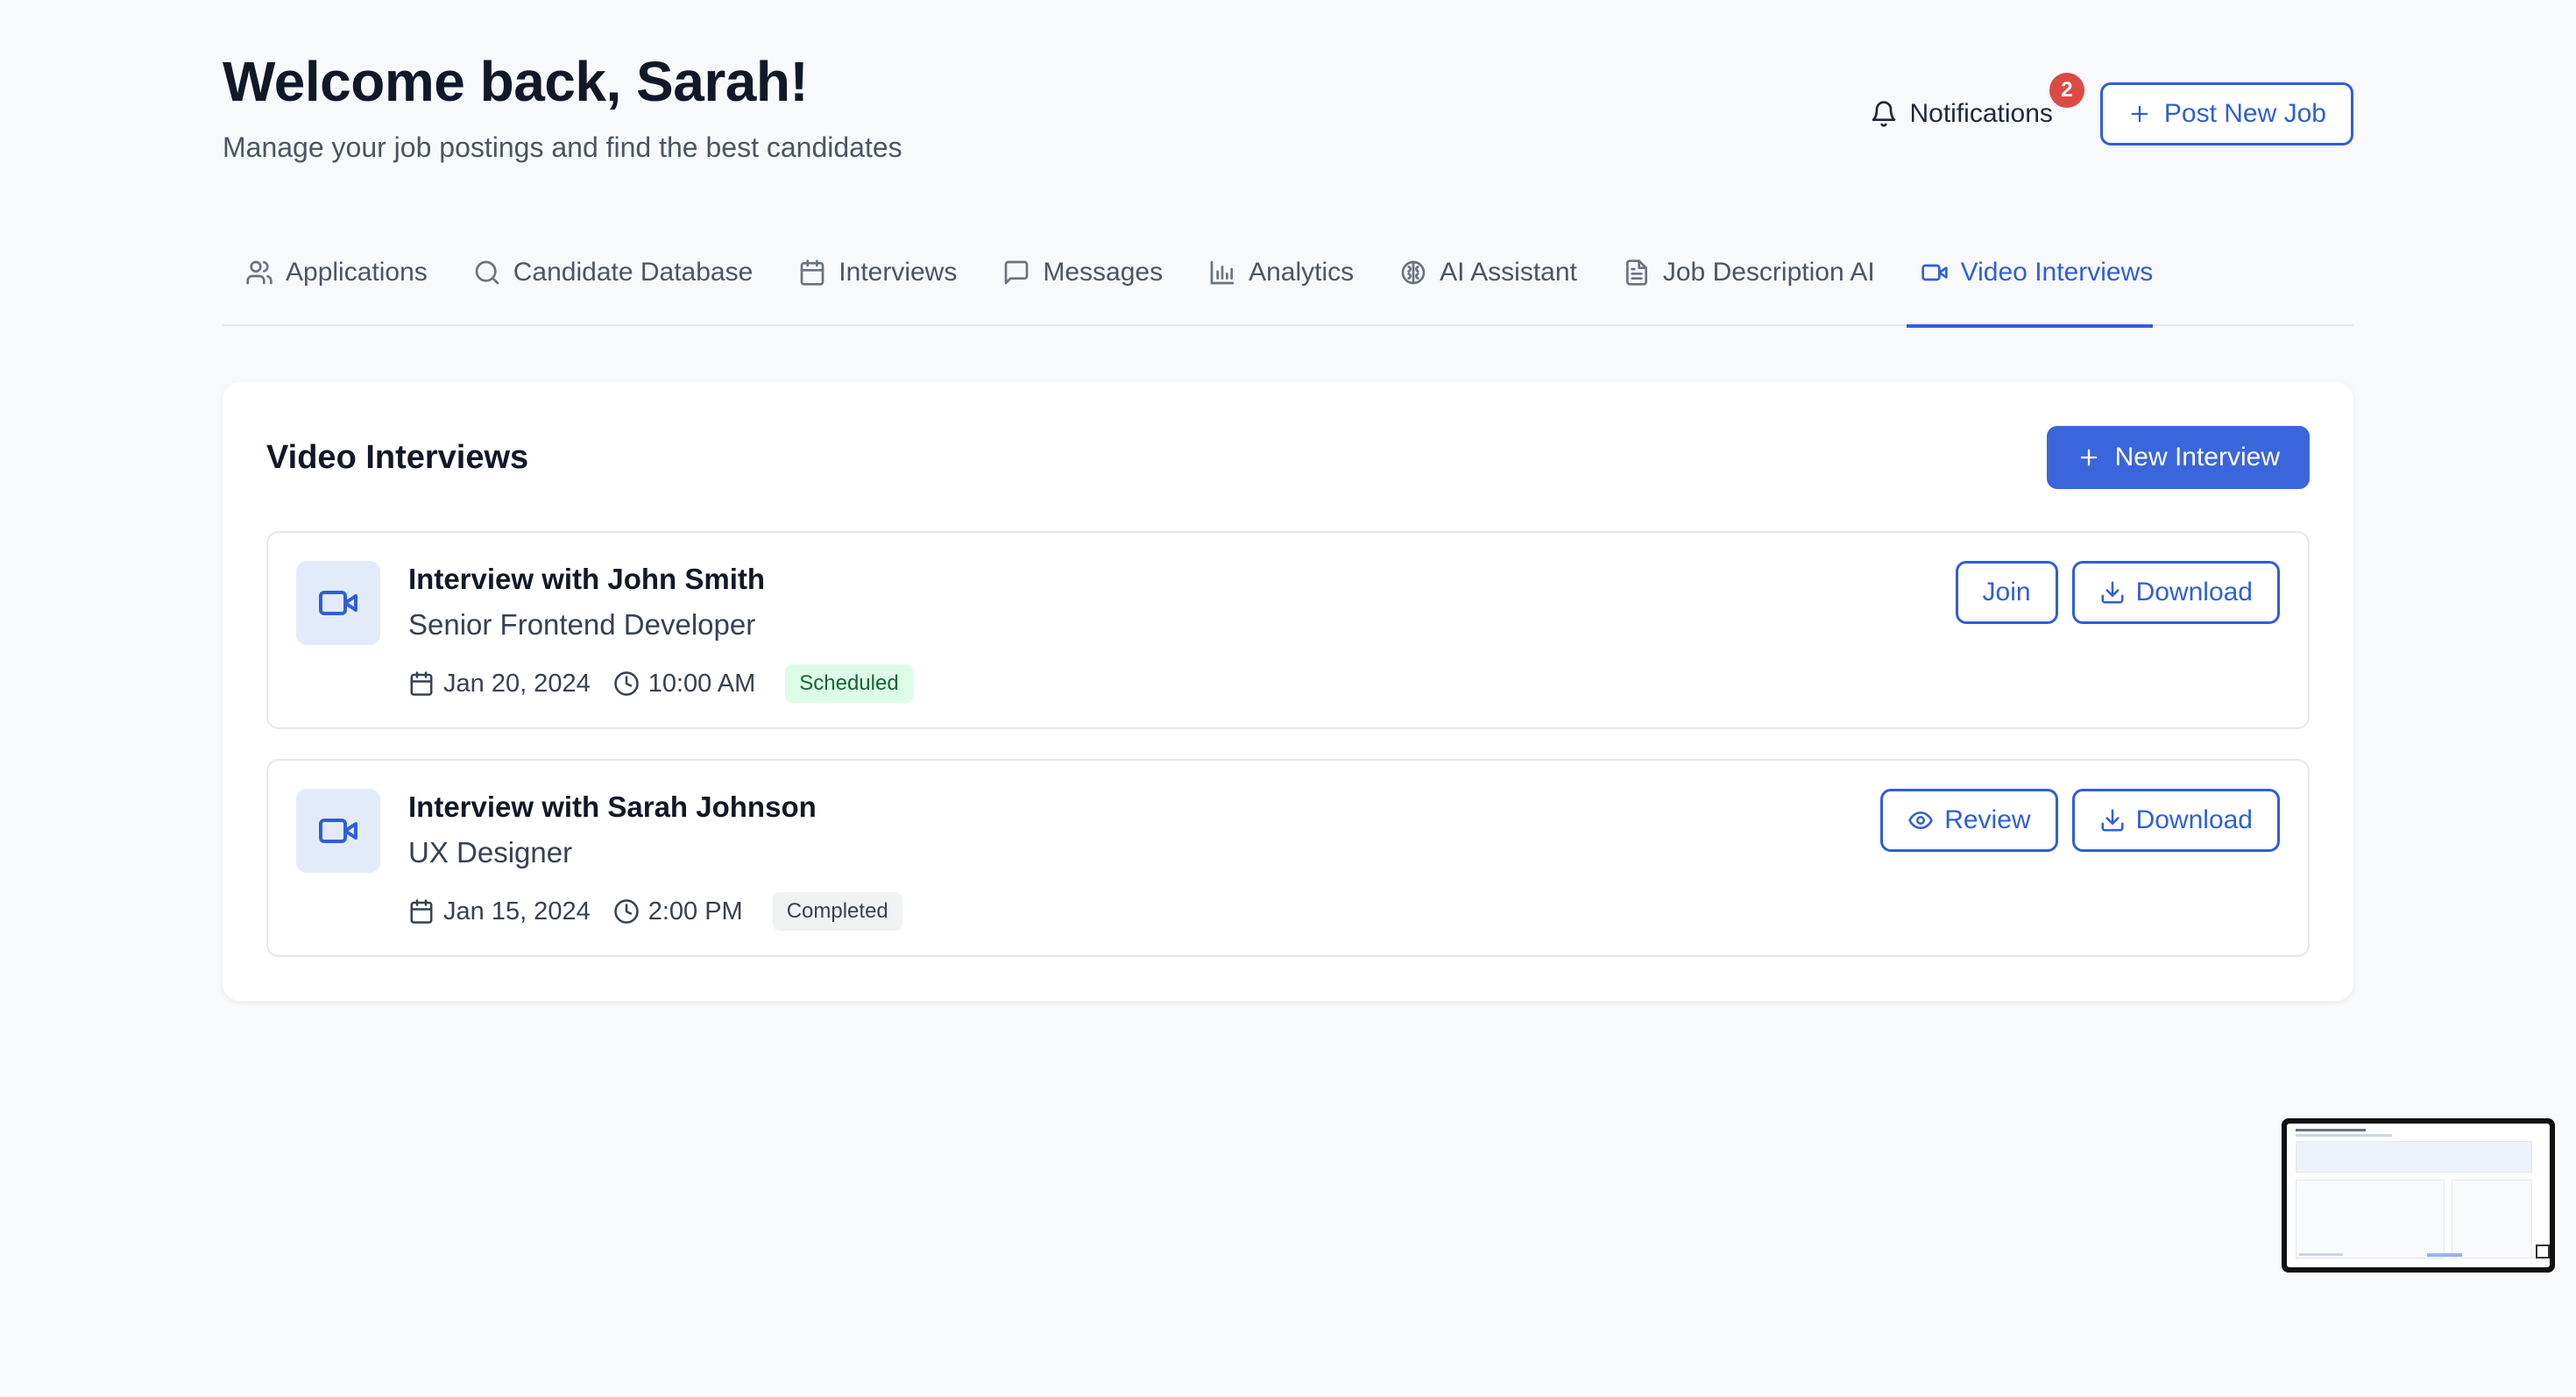 This screenshot has height=1397, width=2576. What do you see at coordinates (1302, 272) in the screenshot?
I see `tab-label: Analytics` at bounding box center [1302, 272].